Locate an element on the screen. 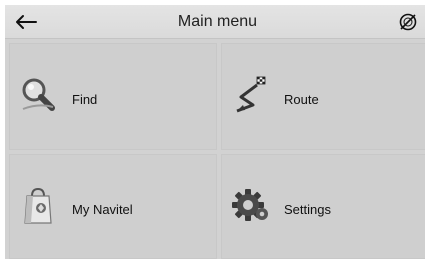  shopping-bag-icon is located at coordinates (38, 205).